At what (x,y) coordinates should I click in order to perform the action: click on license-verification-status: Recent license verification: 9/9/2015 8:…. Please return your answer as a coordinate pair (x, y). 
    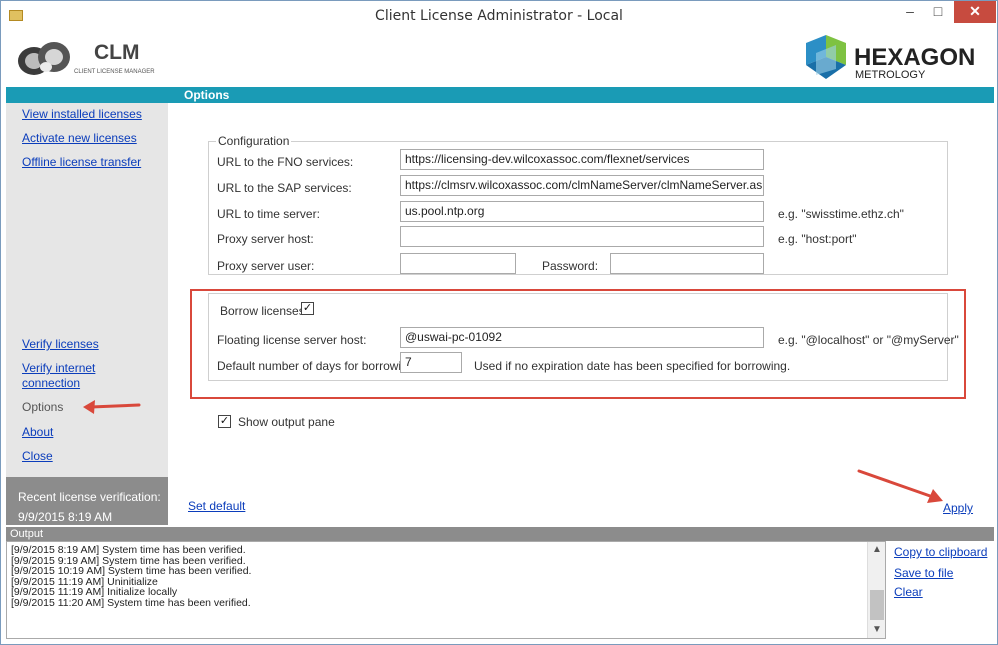
    Looking at the image, I should click on (87, 501).